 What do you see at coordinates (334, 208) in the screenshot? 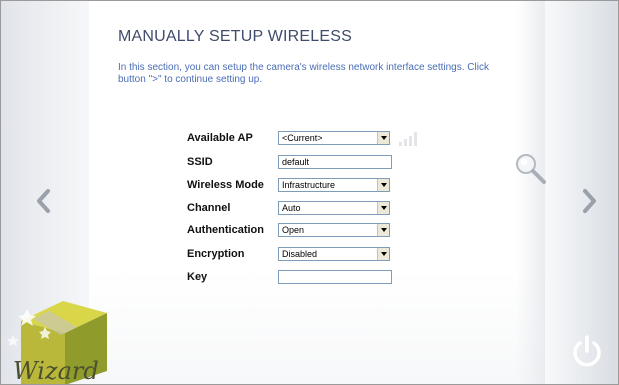
I see `channel-select: Auto` at bounding box center [334, 208].